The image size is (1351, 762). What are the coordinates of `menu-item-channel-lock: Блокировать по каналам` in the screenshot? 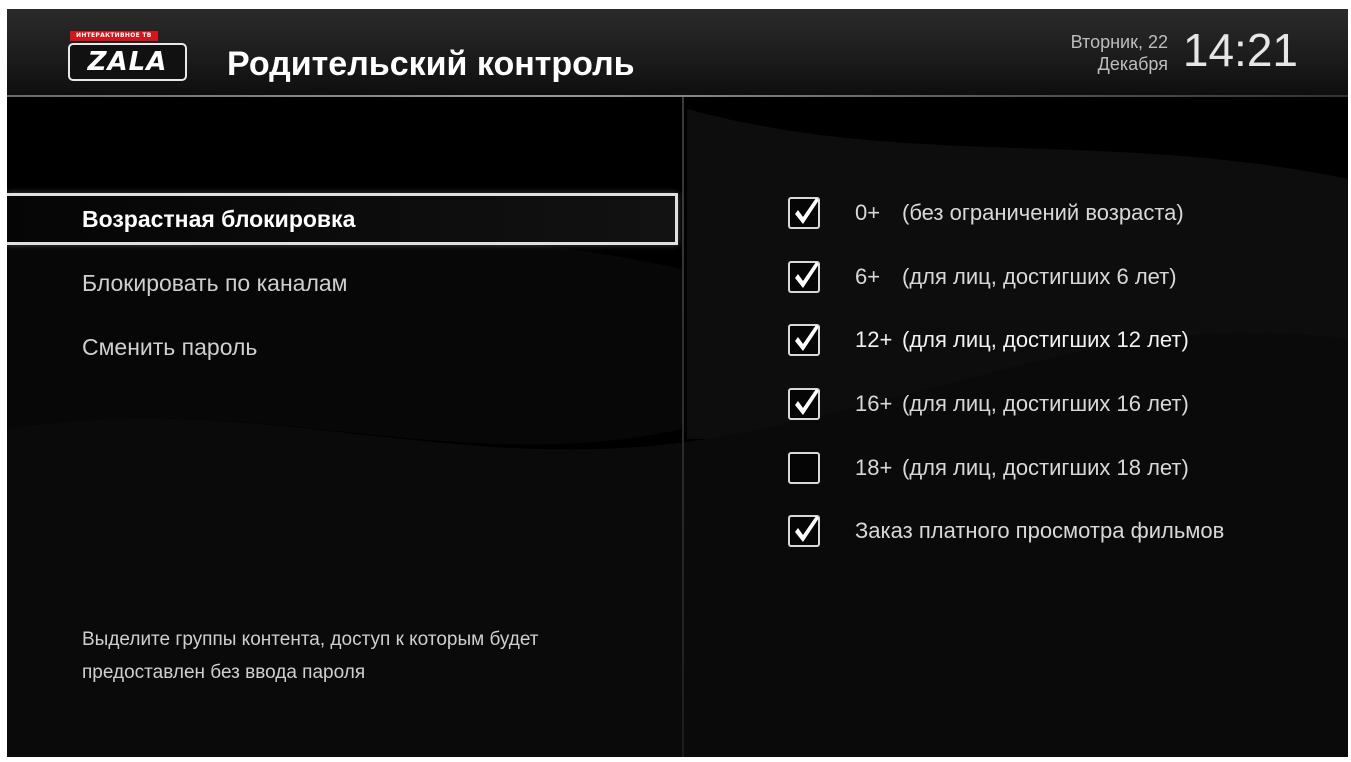 It's located at (342, 283).